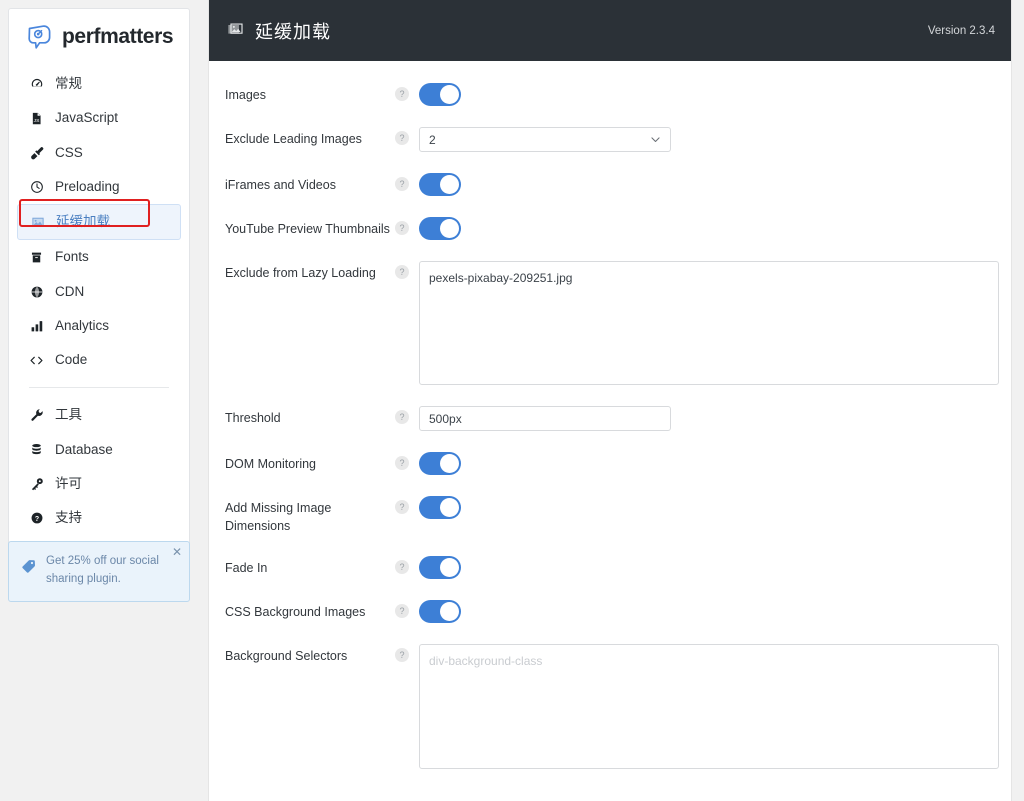 The image size is (1024, 801). I want to click on select-exclude-leading-images: 2, so click(545, 139).